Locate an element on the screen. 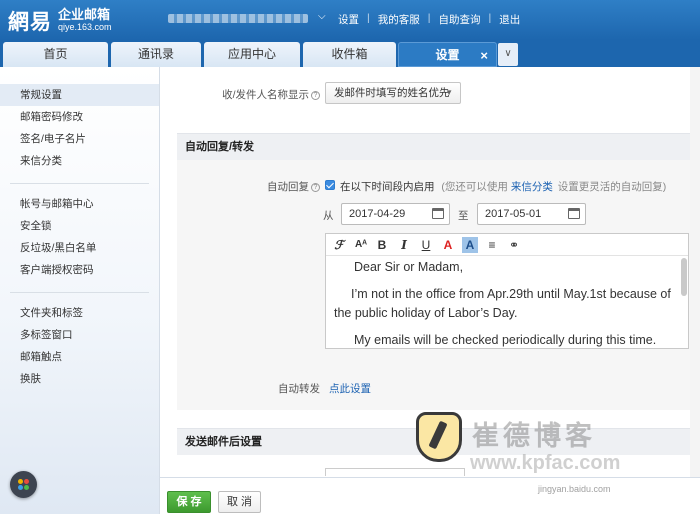  sidebar-item-multi-tab: 多标签窗口 is located at coordinates (79, 335).